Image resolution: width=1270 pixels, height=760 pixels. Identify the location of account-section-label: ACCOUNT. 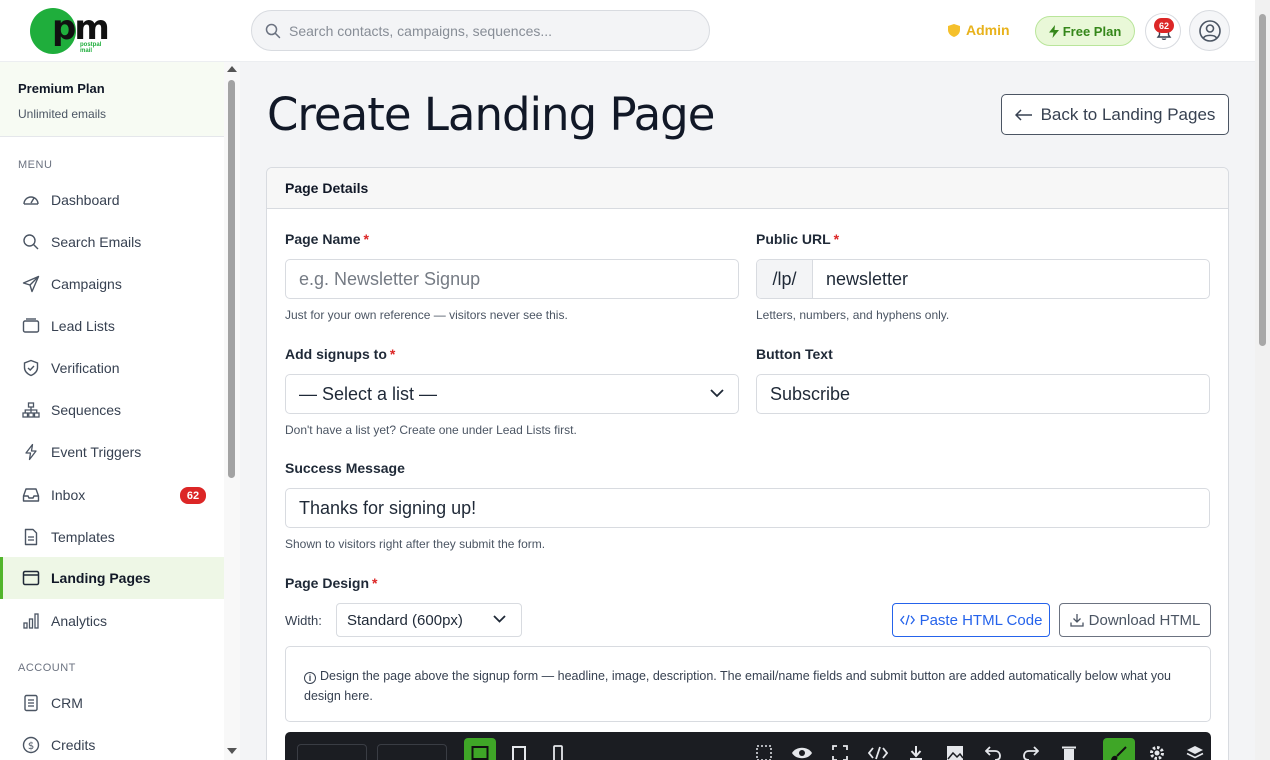
(47, 668).